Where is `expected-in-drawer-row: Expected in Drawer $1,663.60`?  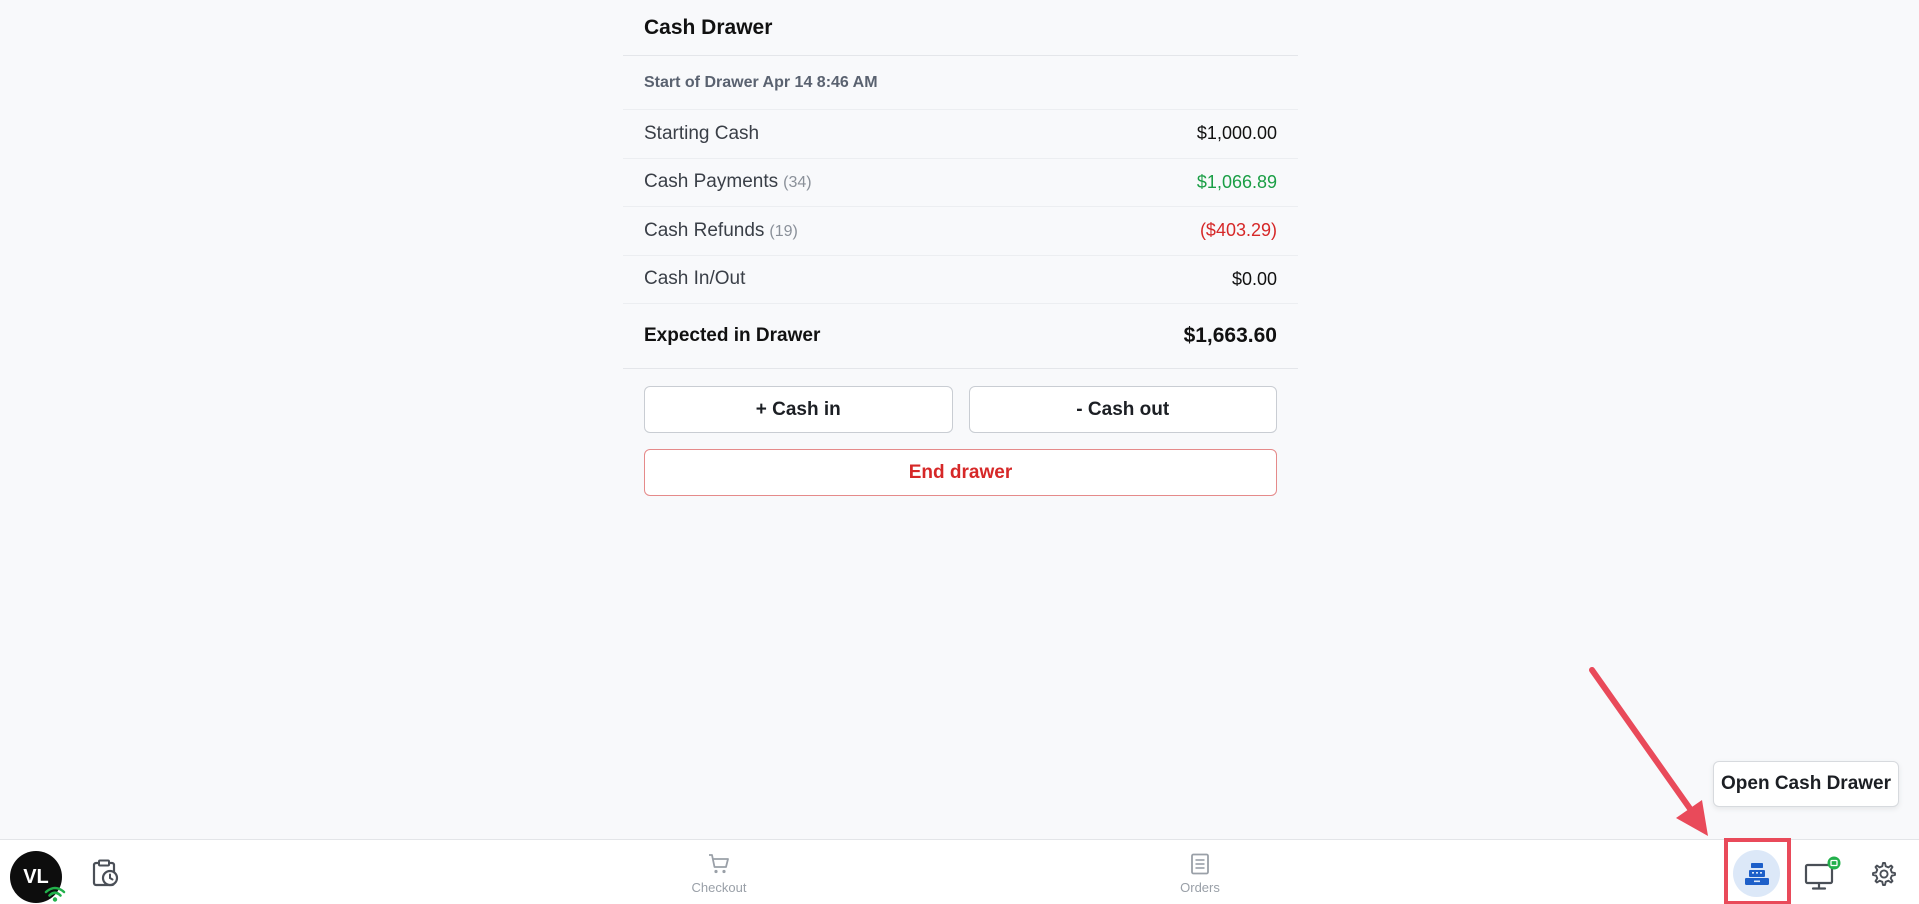 expected-in-drawer-row: Expected in Drawer $1,663.60 is located at coordinates (960, 336).